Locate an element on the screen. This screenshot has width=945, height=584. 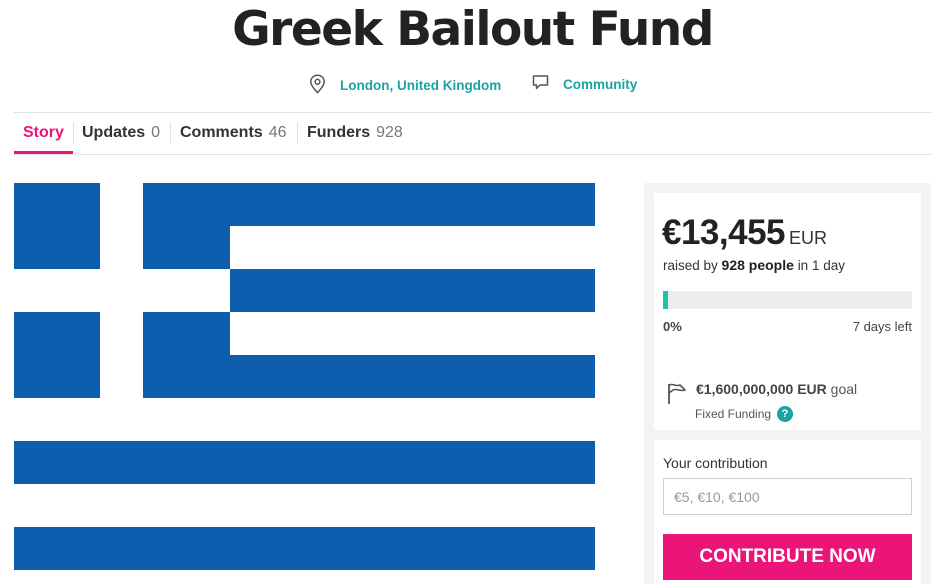
raised-amount-currency: EUR is located at coordinates (808, 238).